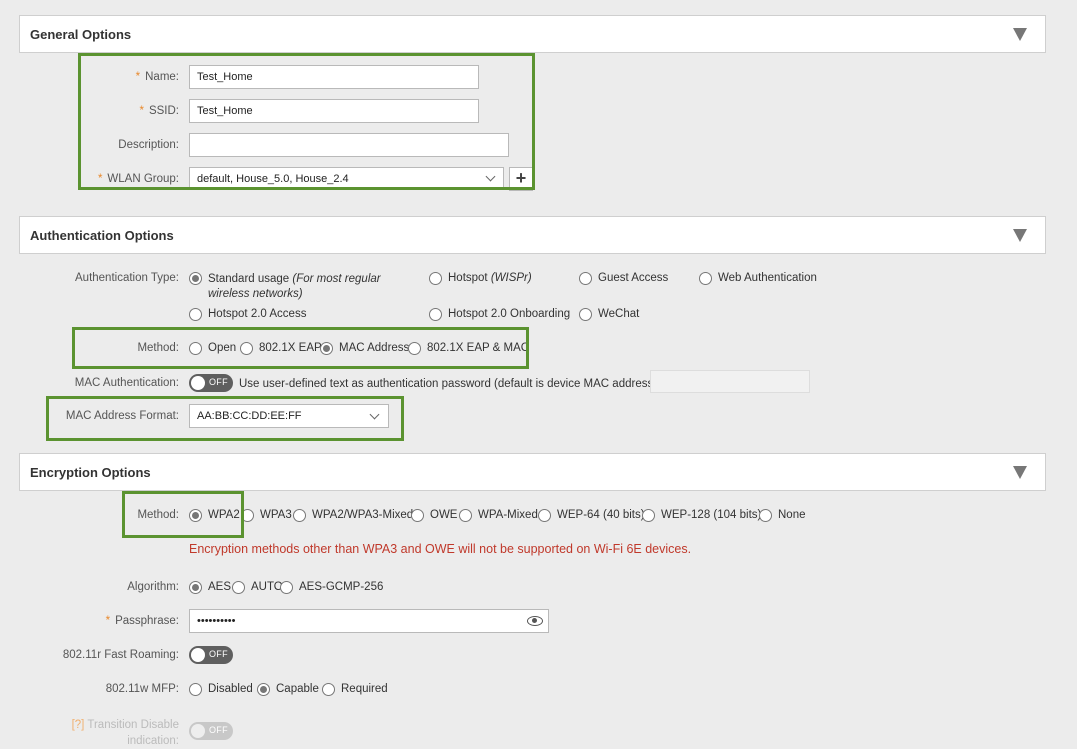 This screenshot has width=1077, height=749. What do you see at coordinates (299, 515) in the screenshot?
I see `enc-method-wpa2-wpa3-radio` at bounding box center [299, 515].